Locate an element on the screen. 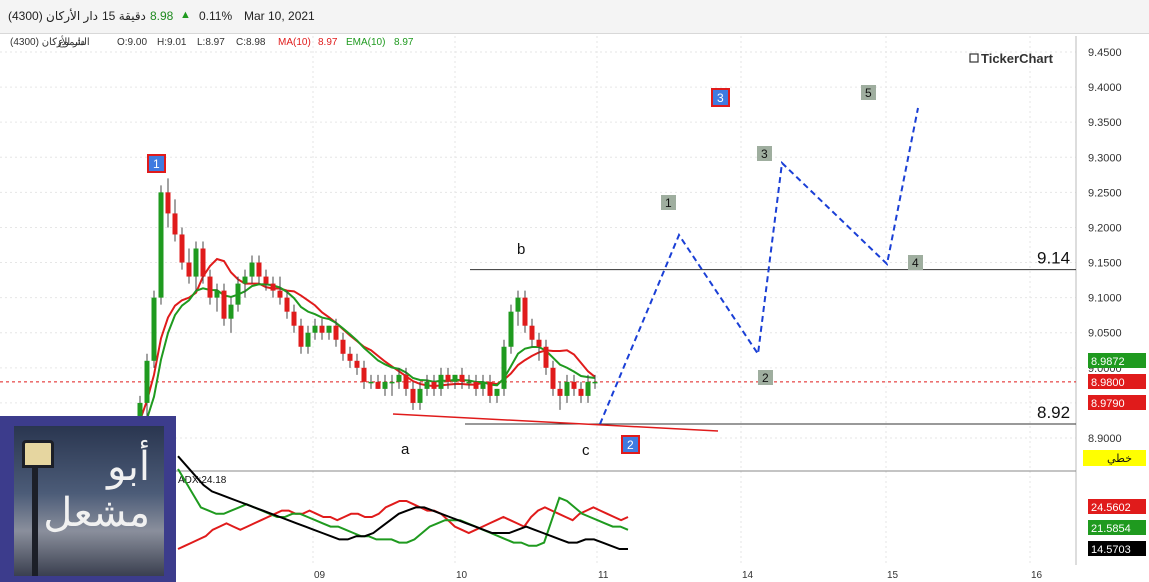 The width and height of the screenshot is (1149, 582). wave-box-text: 5 is located at coordinates (868, 93).